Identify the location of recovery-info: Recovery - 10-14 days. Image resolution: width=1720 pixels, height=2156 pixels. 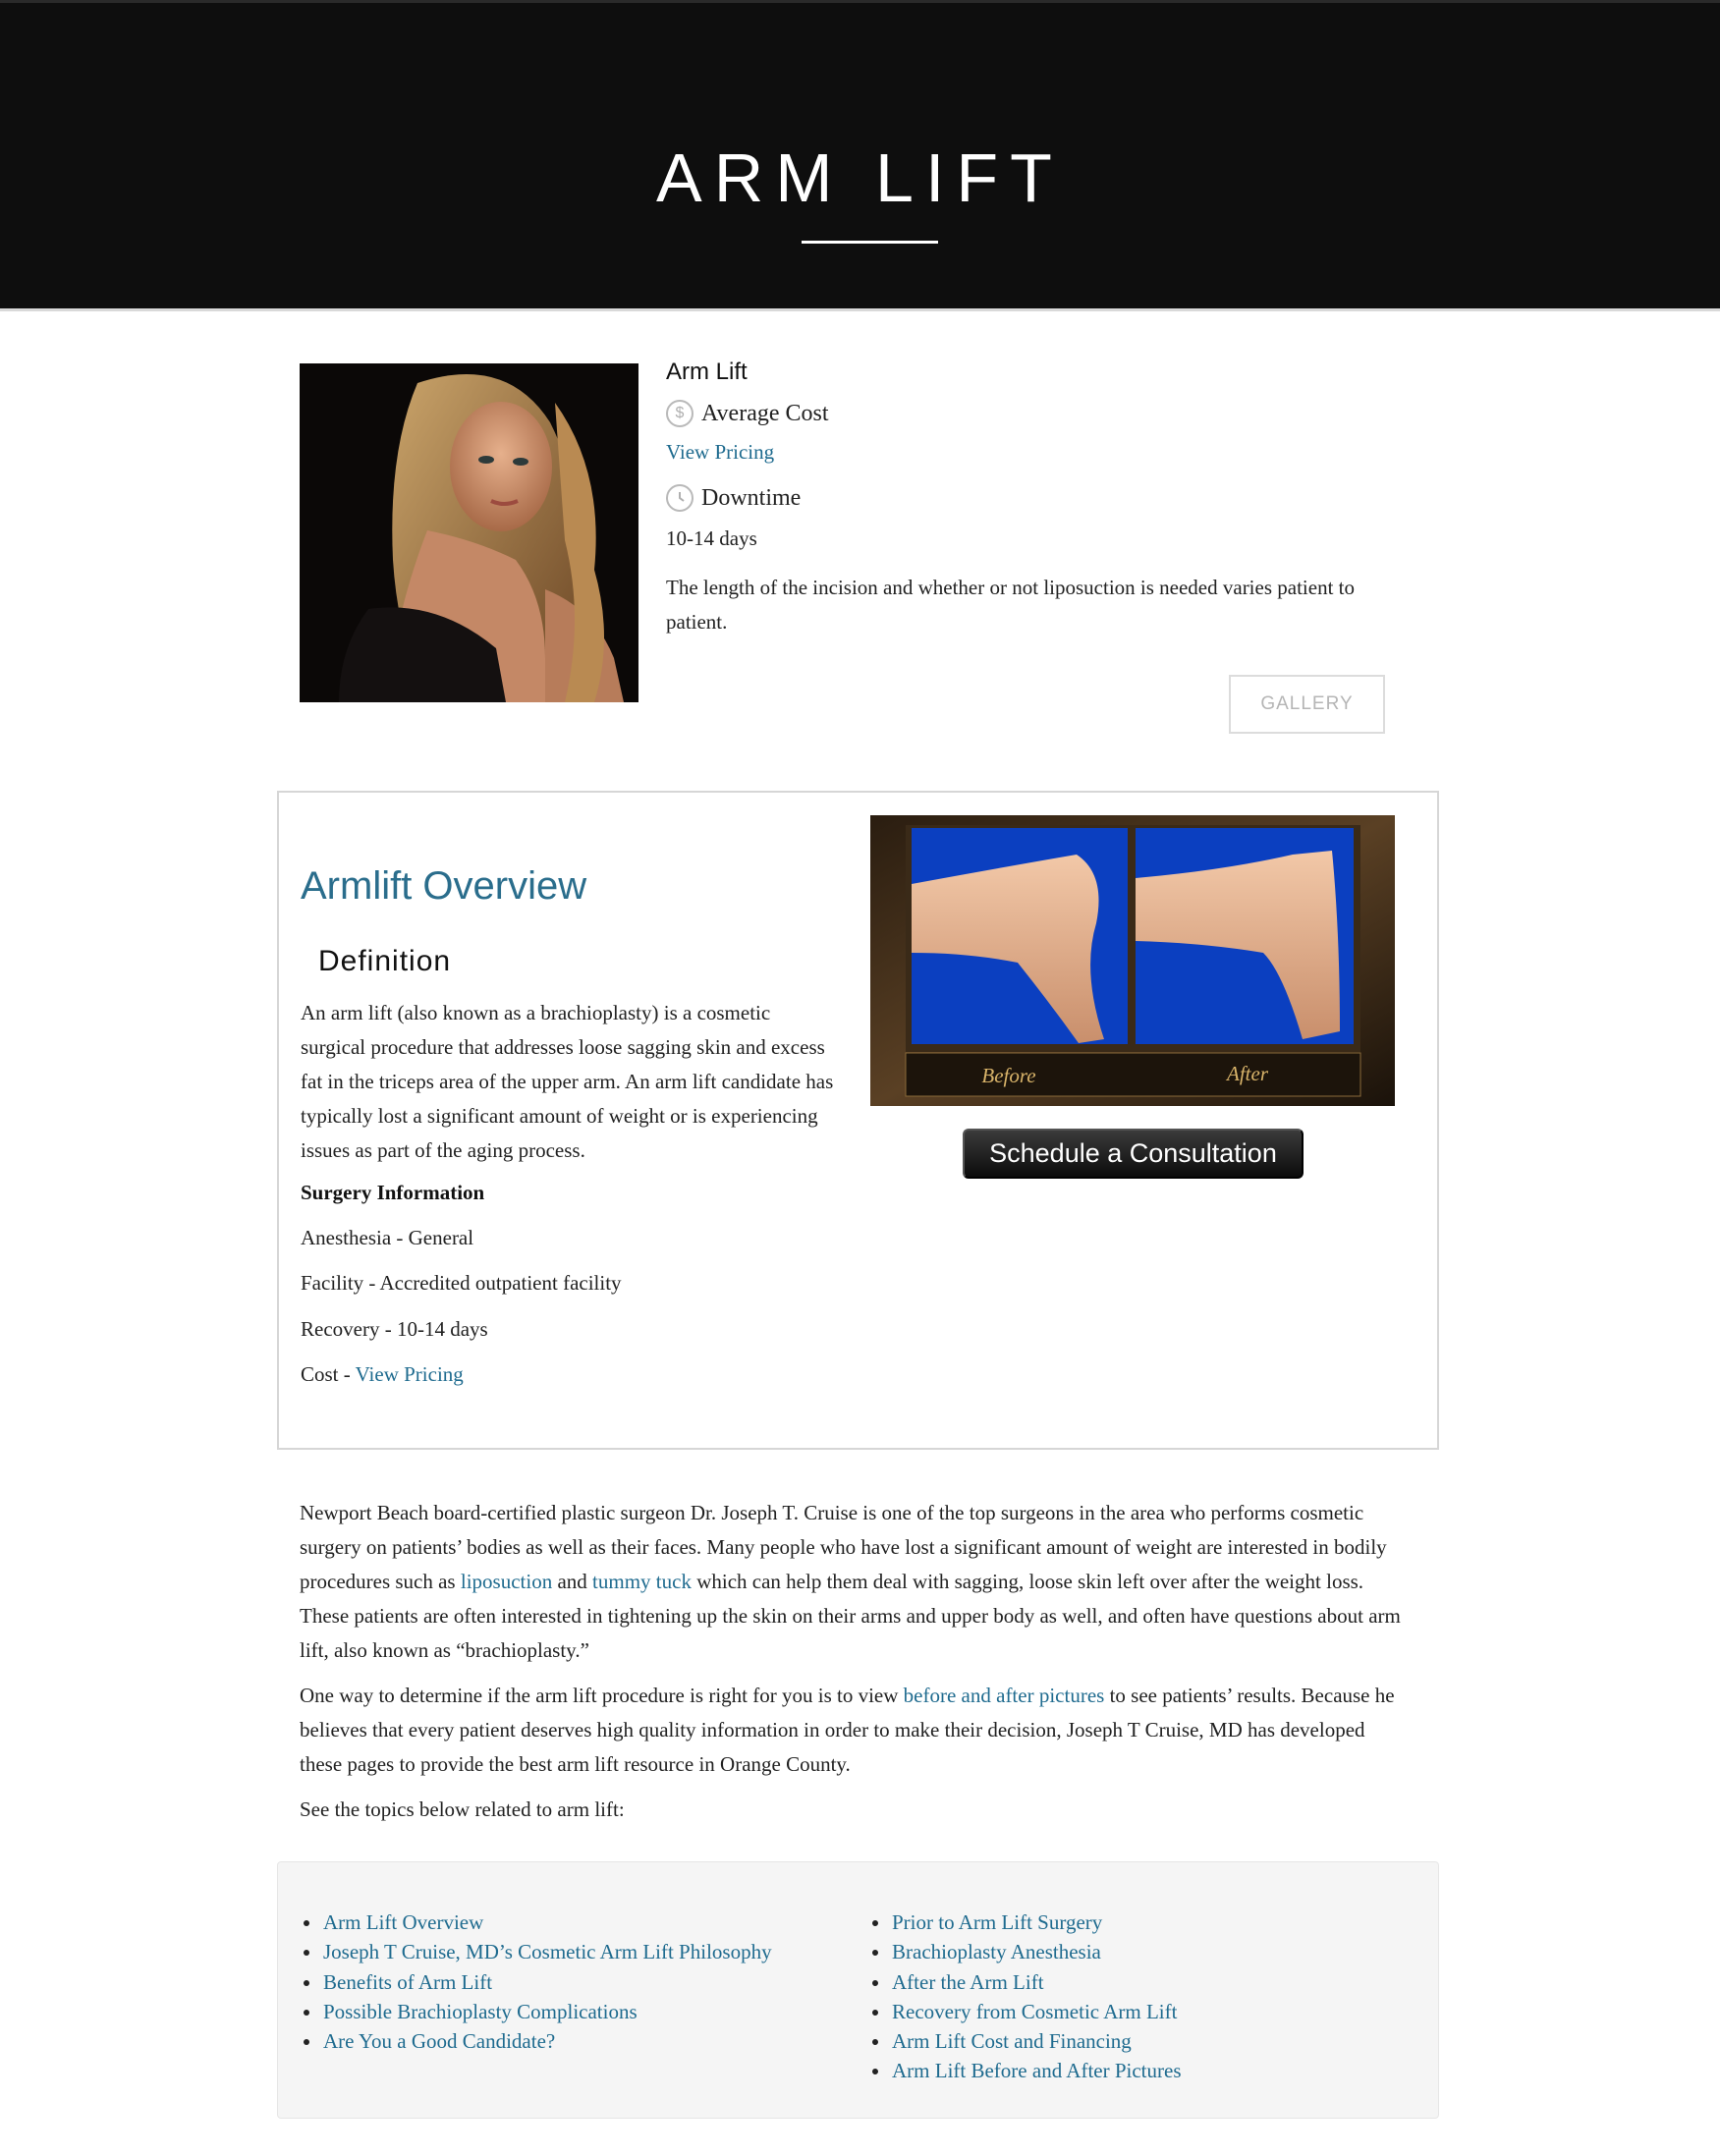
(394, 1329).